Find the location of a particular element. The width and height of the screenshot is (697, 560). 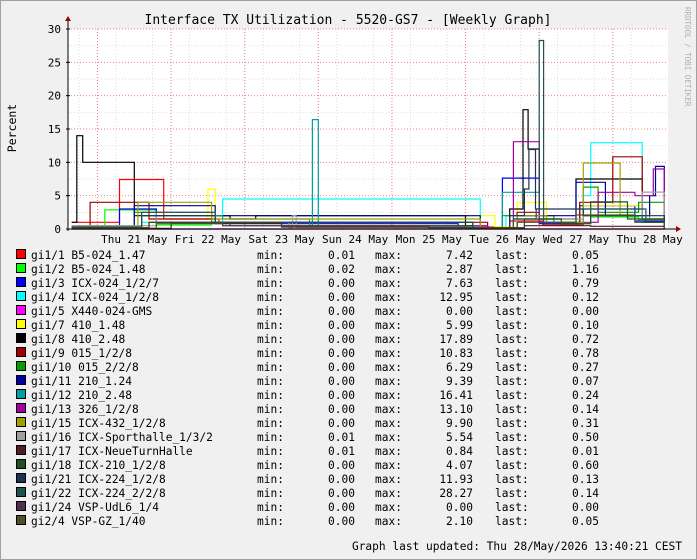

legend-max-value: 6.29 is located at coordinates (459, 367).